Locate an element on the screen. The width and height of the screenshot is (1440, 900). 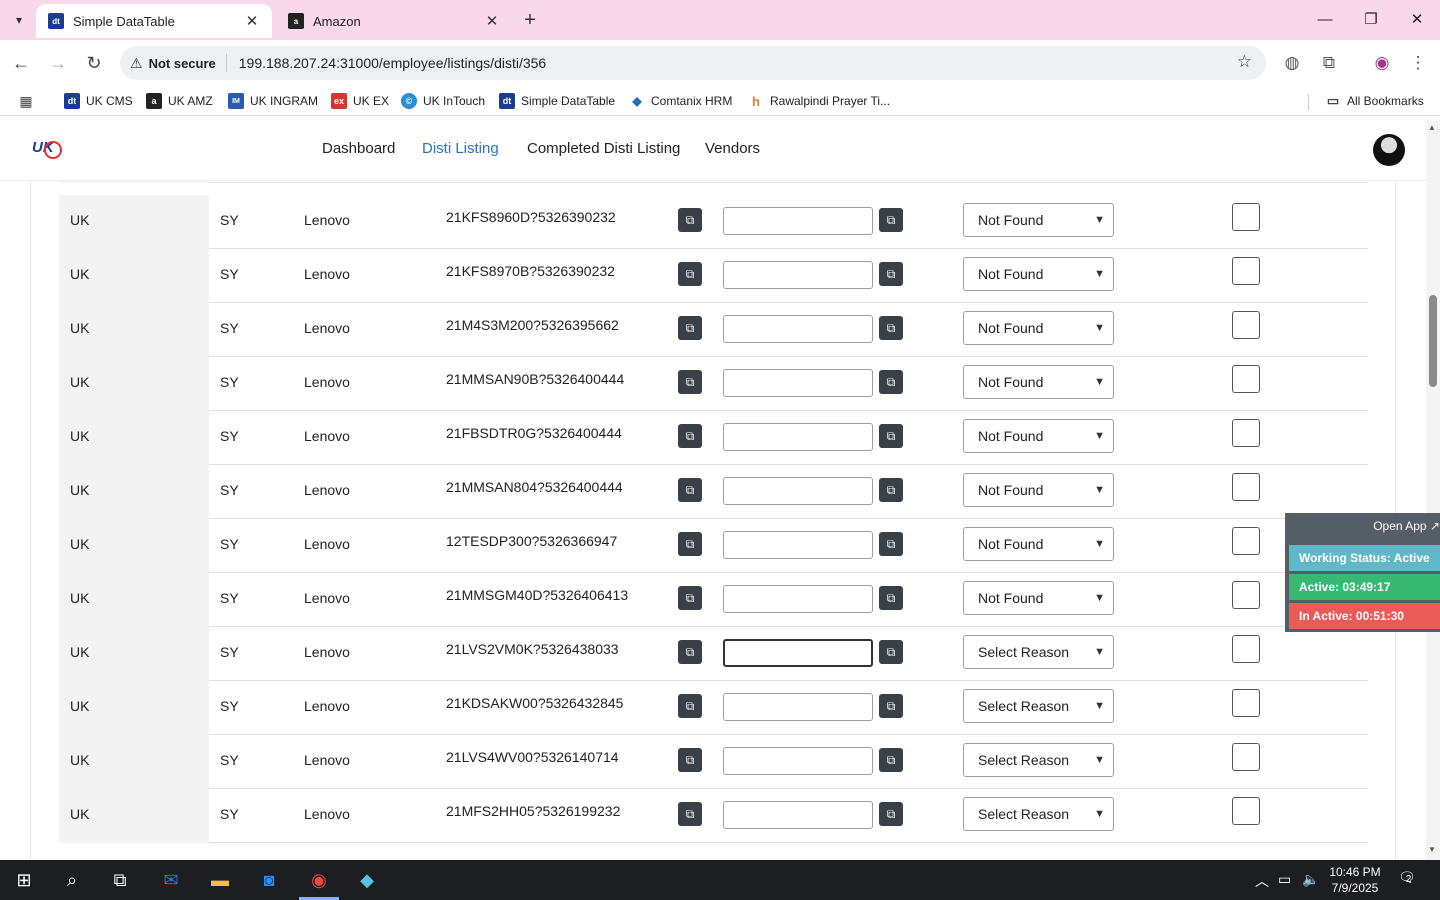
outlook-icon: ✉ is located at coordinates (171, 880).